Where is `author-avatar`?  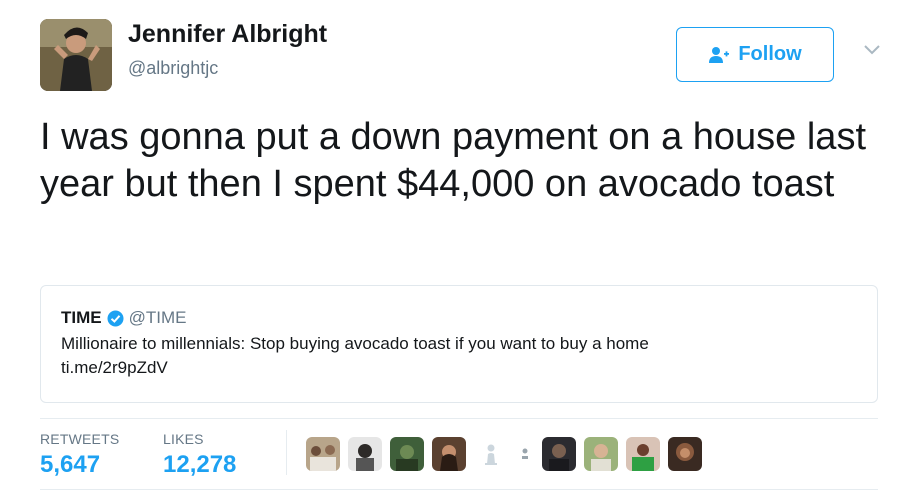 author-avatar is located at coordinates (76, 55).